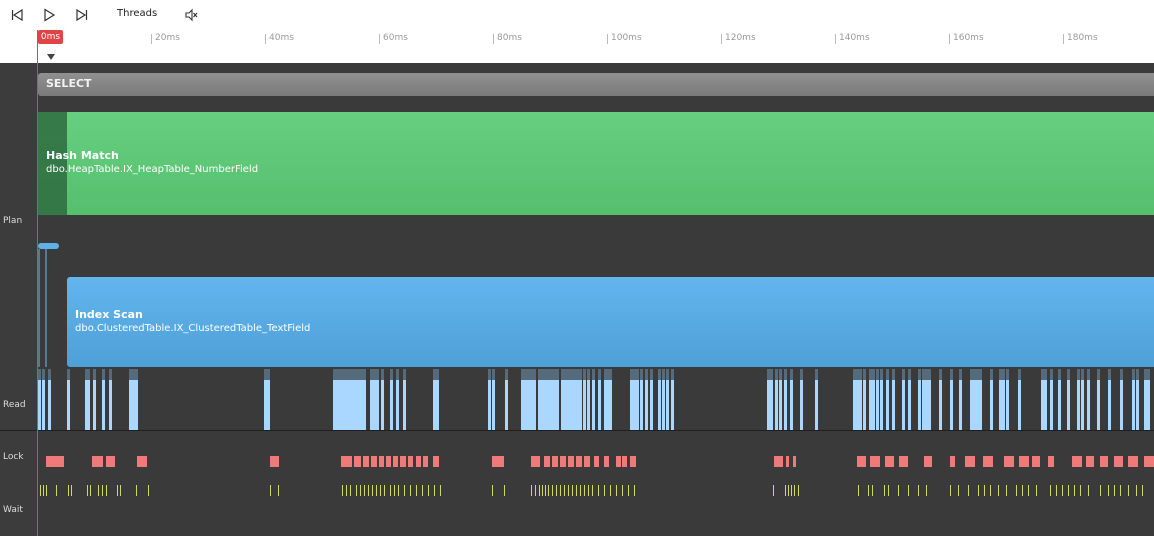 Image resolution: width=1154 pixels, height=536 pixels. What do you see at coordinates (596, 84) in the screenshot?
I see `select-operator-bar: SELECT` at bounding box center [596, 84].